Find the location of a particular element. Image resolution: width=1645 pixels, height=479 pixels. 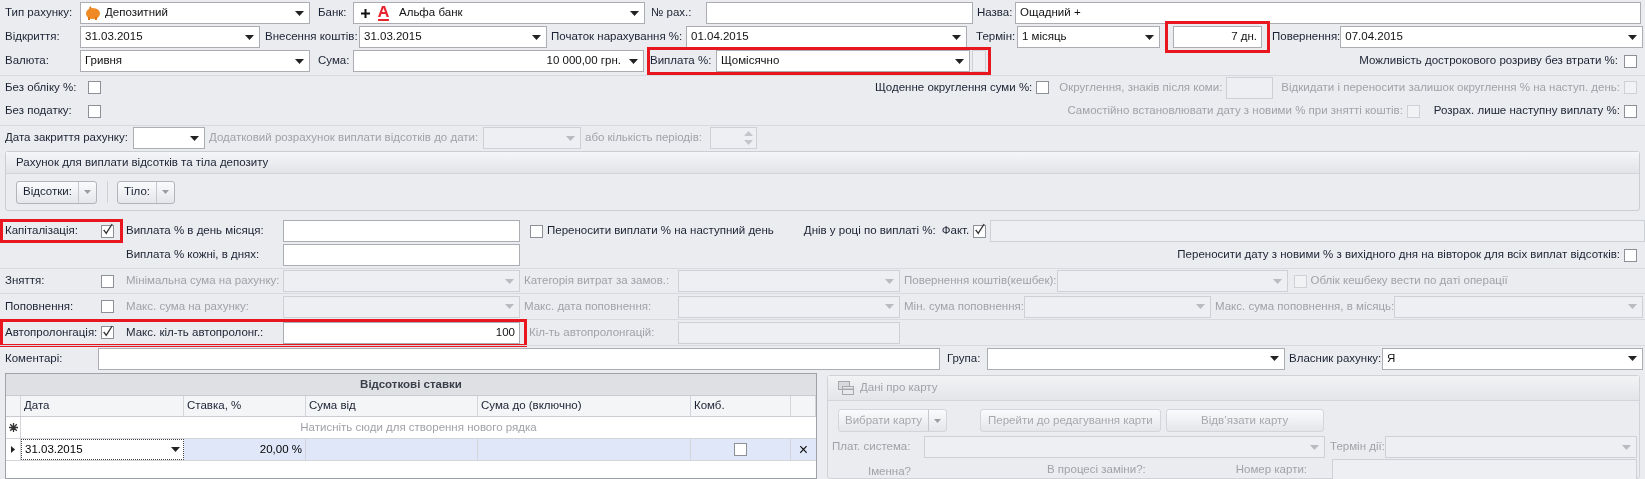

field-label: Додатковий розрахунок виплати відсотків до дати: is located at coordinates (344, 138).